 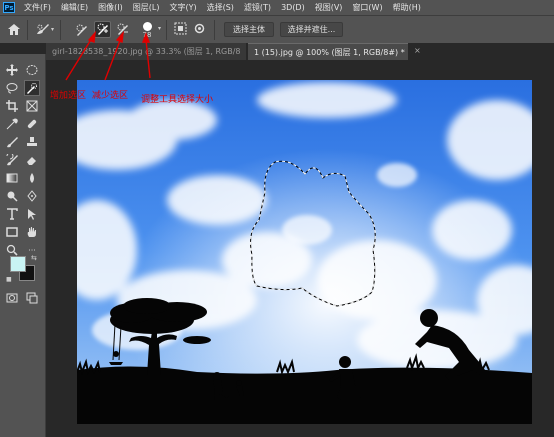 What do you see at coordinates (18, 264) in the screenshot?
I see `foreground-color-swatch` at bounding box center [18, 264].